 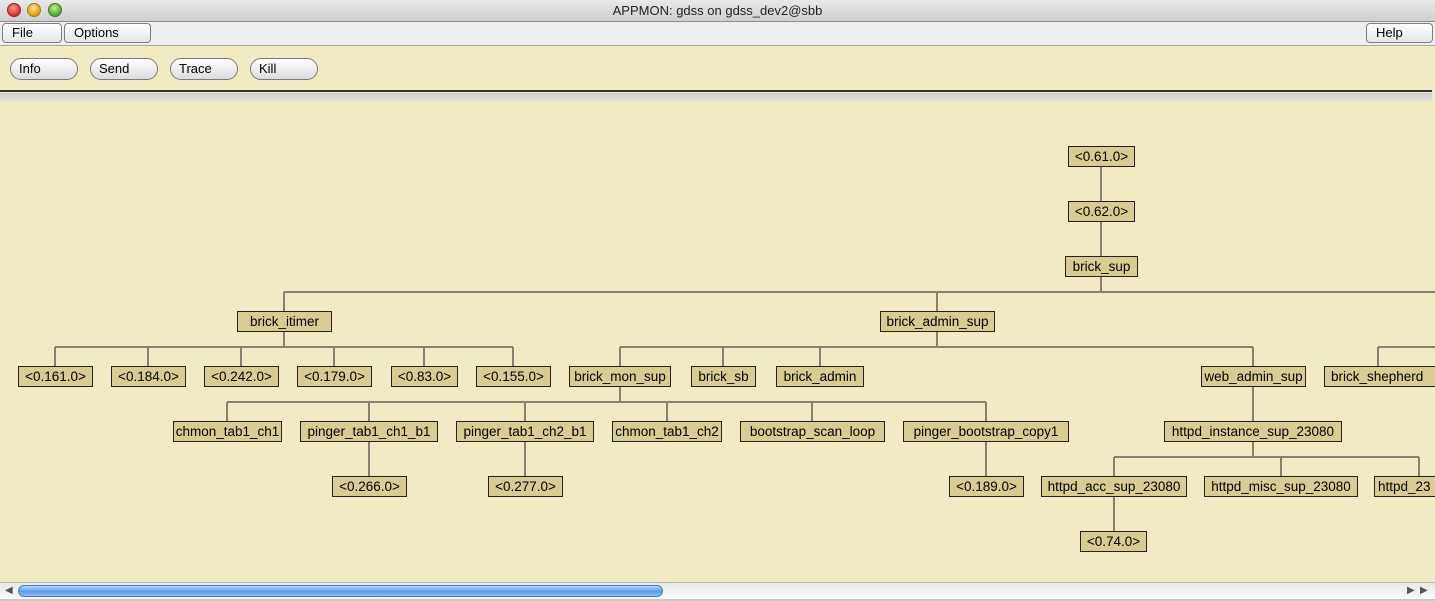 What do you see at coordinates (667, 431) in the screenshot?
I see `tree-node-chmon-tab1-ch2: chmon_tab1_ch2` at bounding box center [667, 431].